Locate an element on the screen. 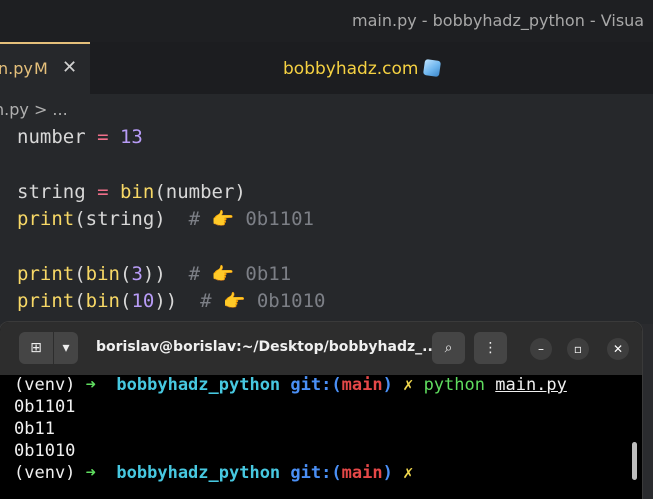 This screenshot has height=499, width=653. menu-button: ⋮ is located at coordinates (490, 348).